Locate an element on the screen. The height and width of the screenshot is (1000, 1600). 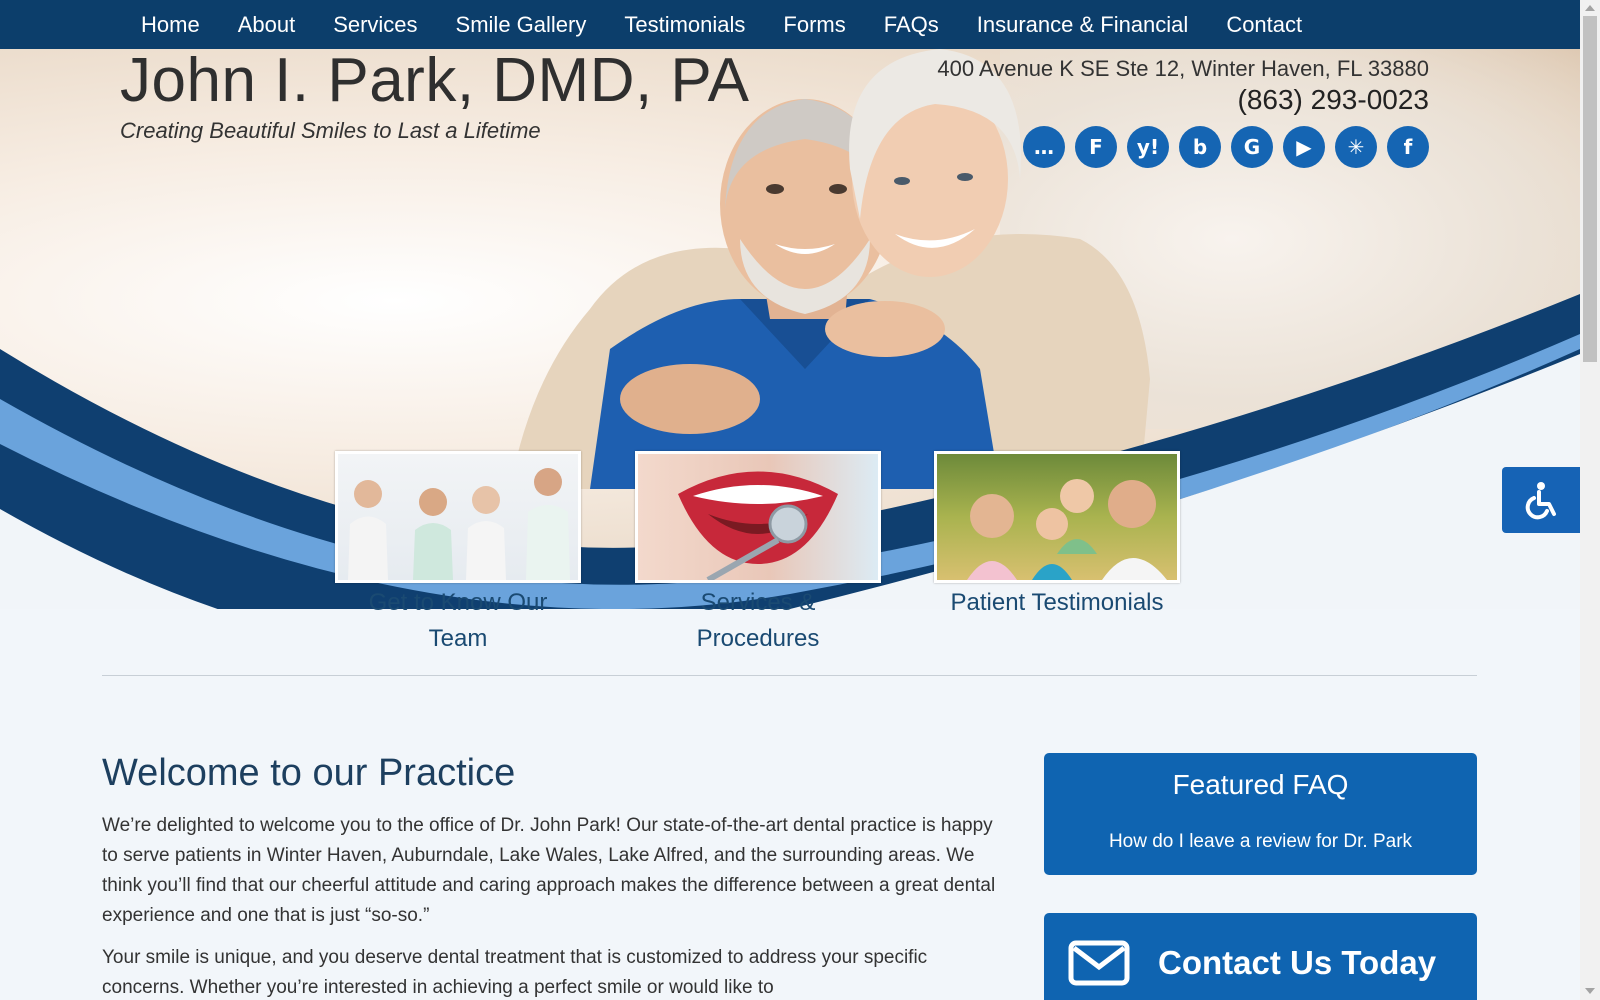
foursquare-icon: F is located at coordinates (1096, 147).